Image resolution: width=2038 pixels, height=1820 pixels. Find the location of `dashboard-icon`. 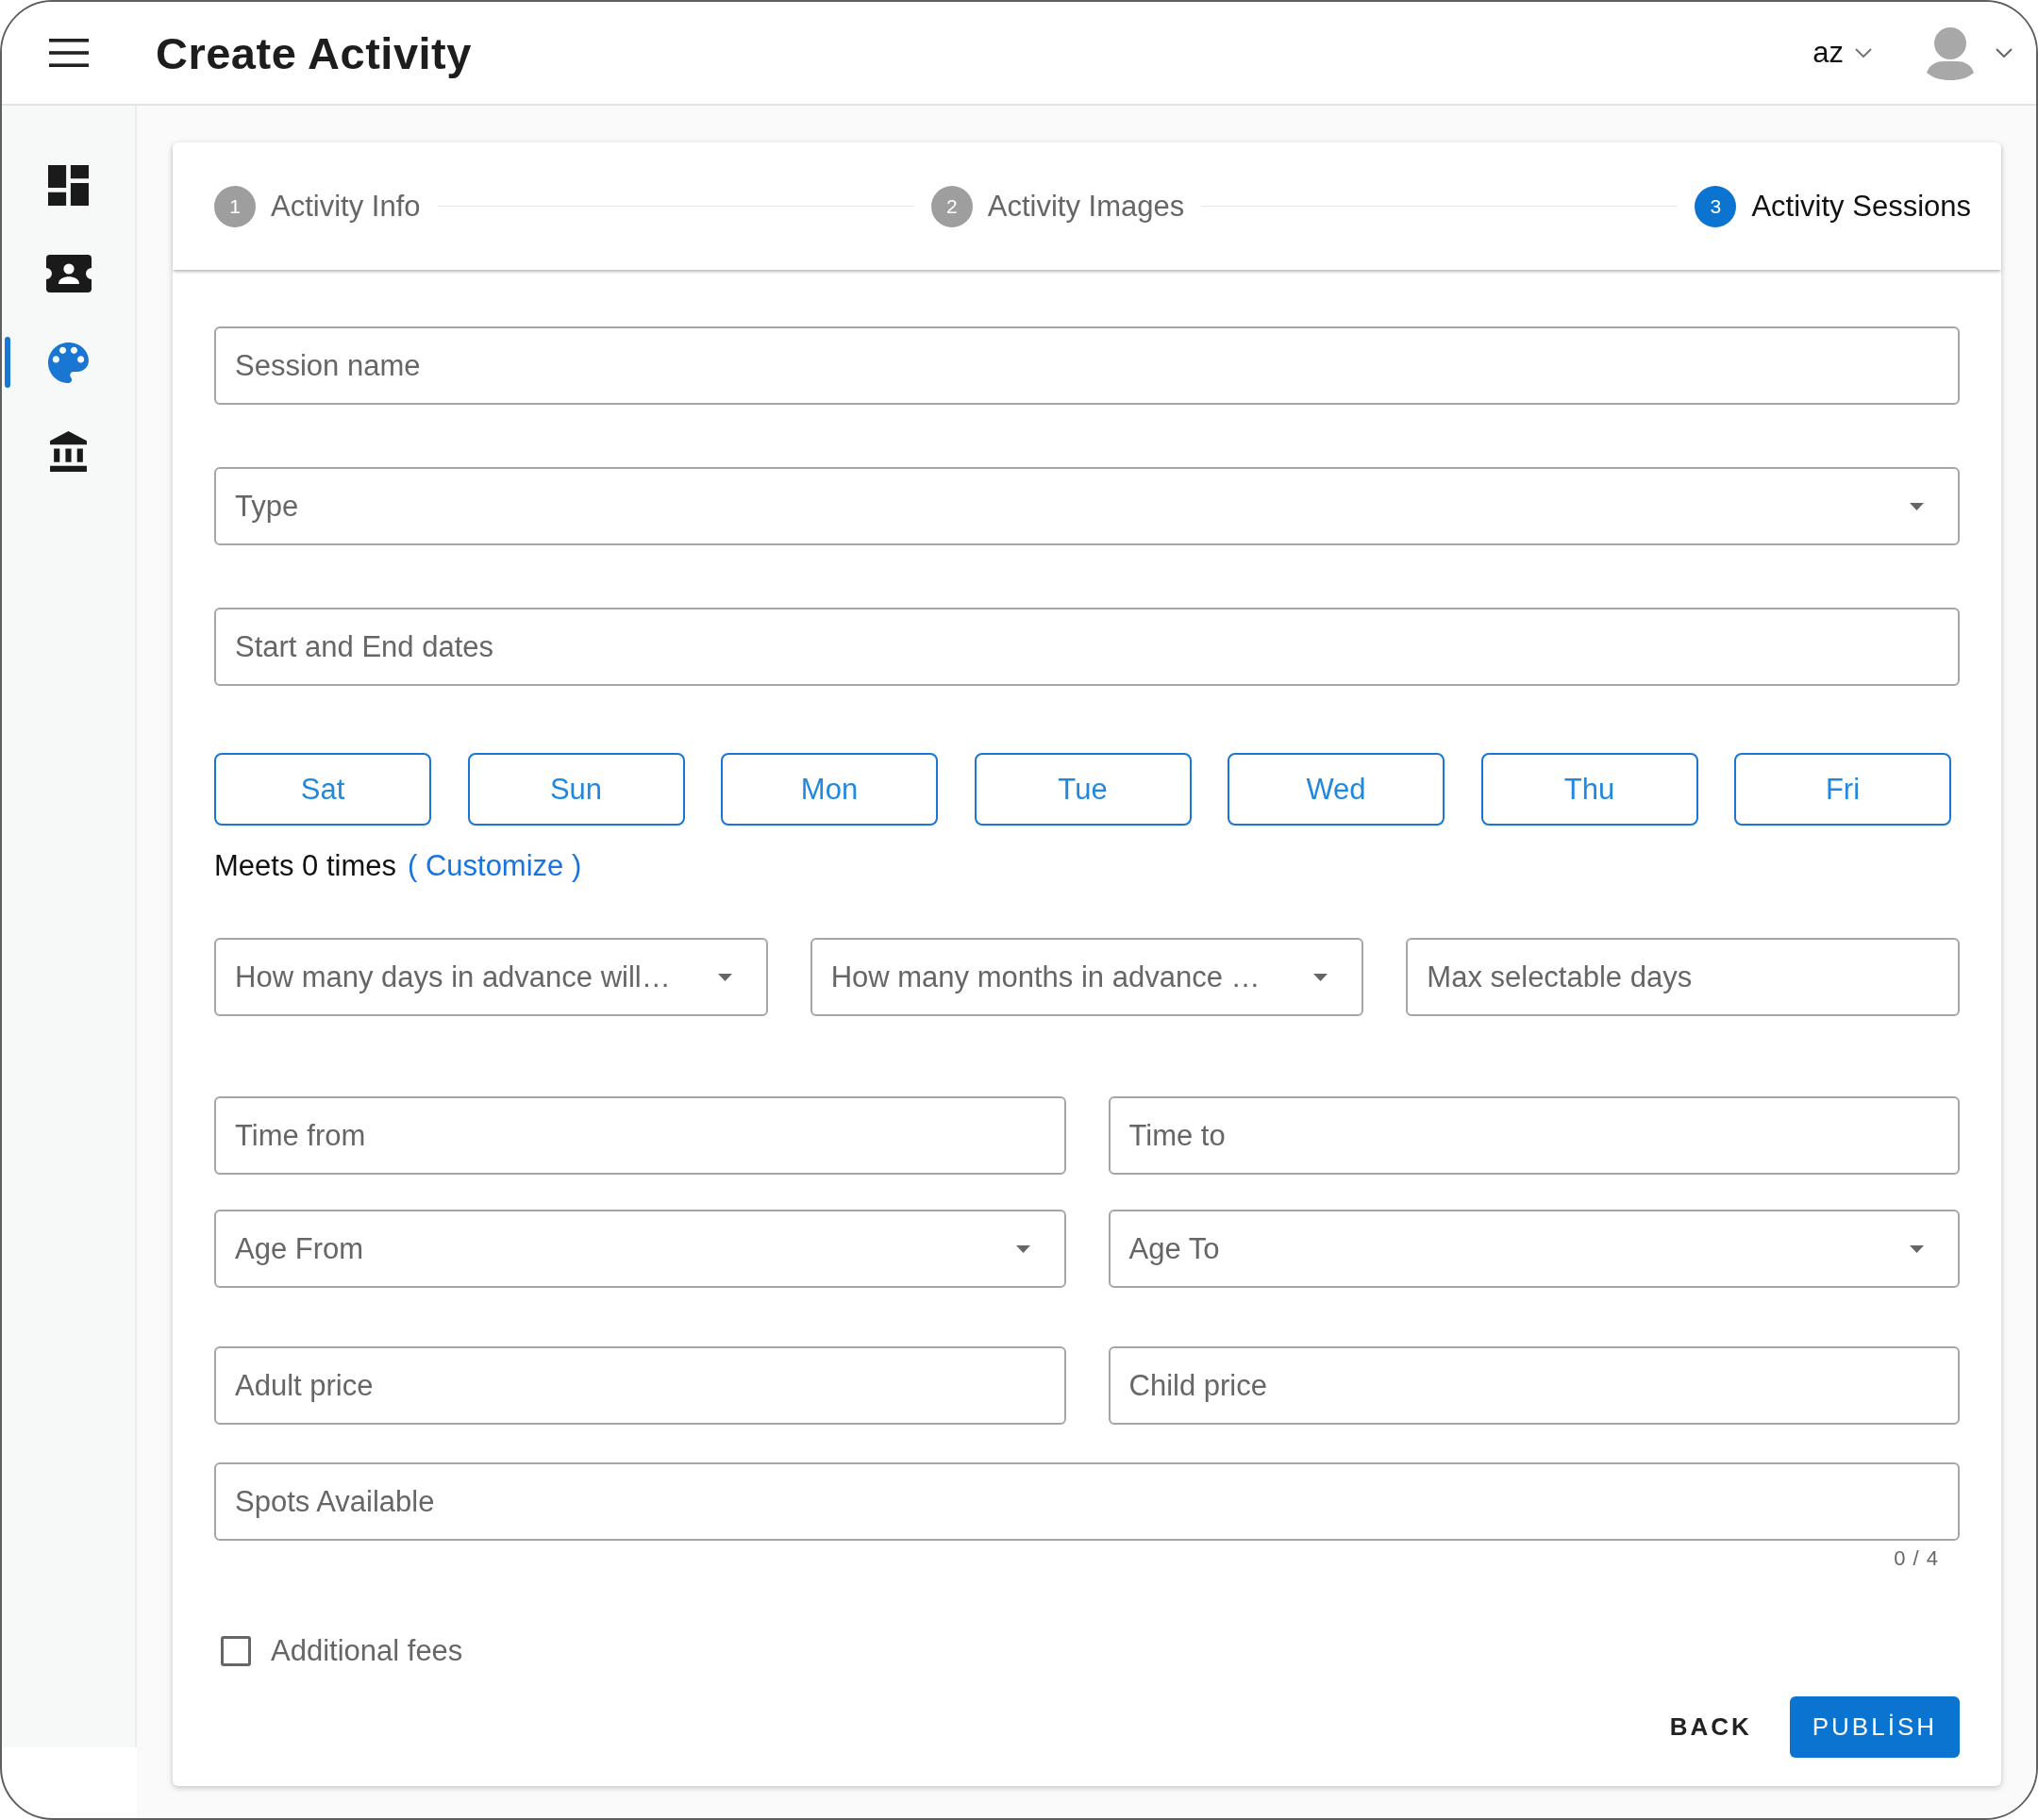

dashboard-icon is located at coordinates (68, 185).